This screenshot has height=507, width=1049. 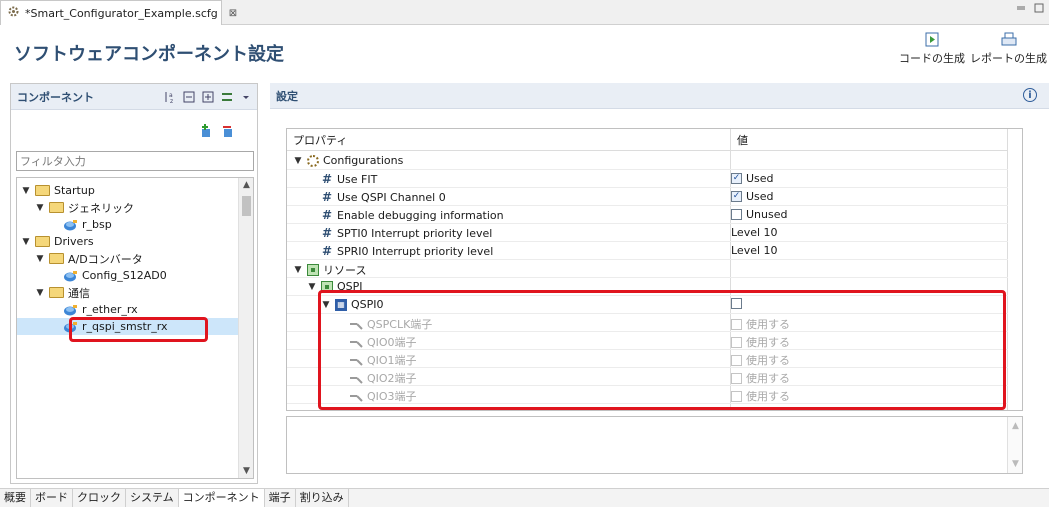 I want to click on property-name: # SPRI0 Interrupt priority level, so click(x=400, y=251).